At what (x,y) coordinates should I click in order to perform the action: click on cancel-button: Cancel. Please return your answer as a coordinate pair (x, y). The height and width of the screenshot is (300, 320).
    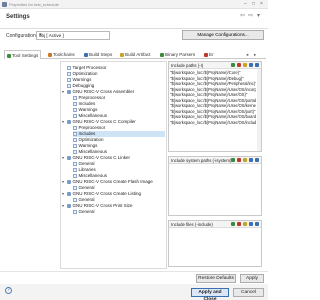
    Looking at the image, I should click on (248, 292).